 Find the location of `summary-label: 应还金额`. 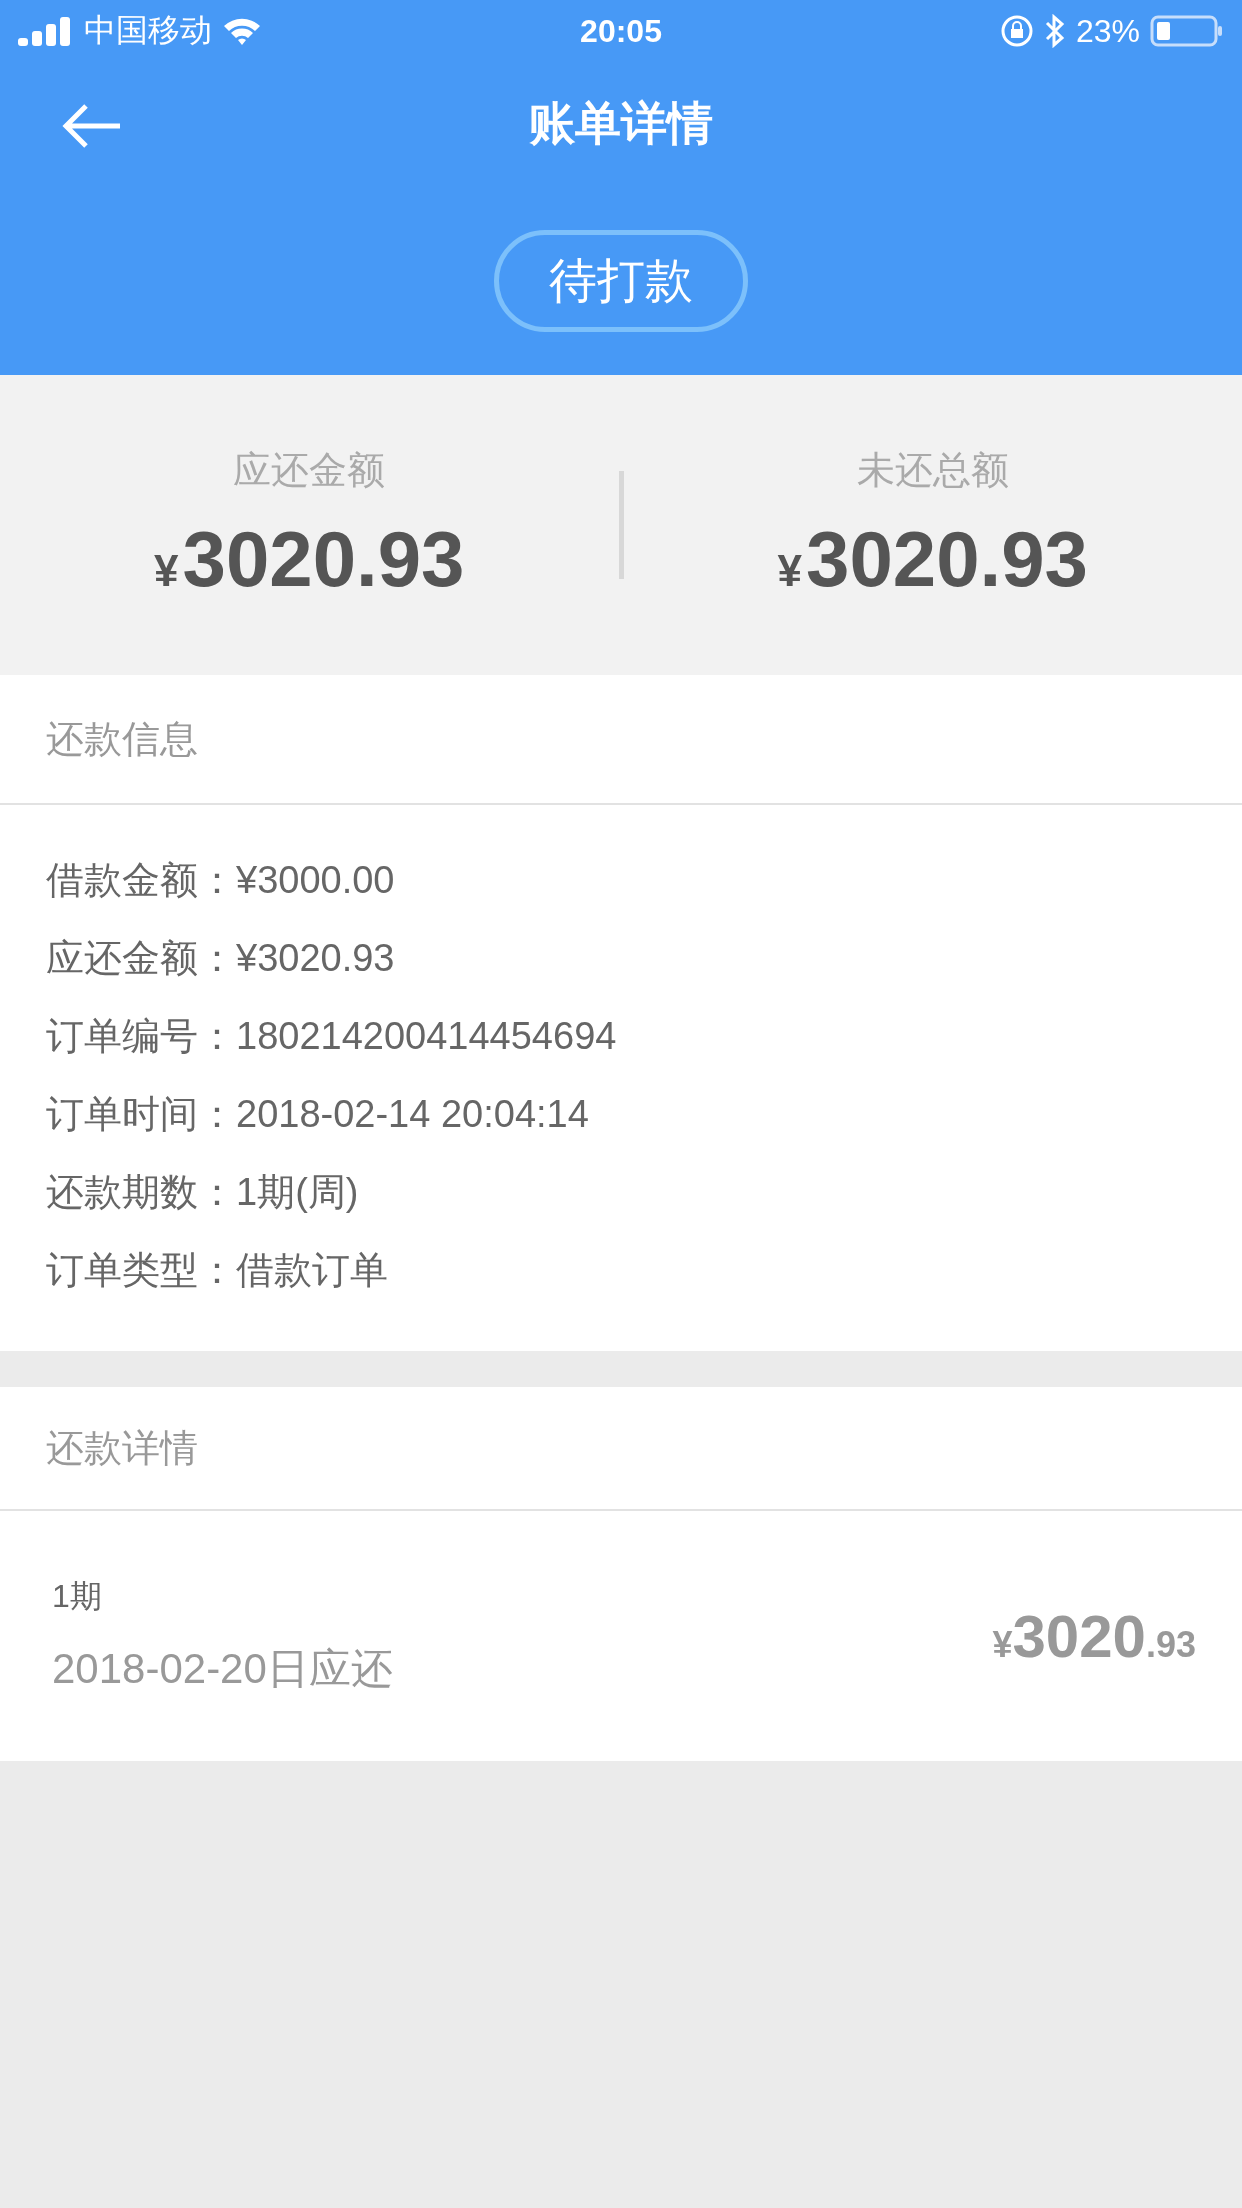

summary-label: 应还金额 is located at coordinates (309, 470).